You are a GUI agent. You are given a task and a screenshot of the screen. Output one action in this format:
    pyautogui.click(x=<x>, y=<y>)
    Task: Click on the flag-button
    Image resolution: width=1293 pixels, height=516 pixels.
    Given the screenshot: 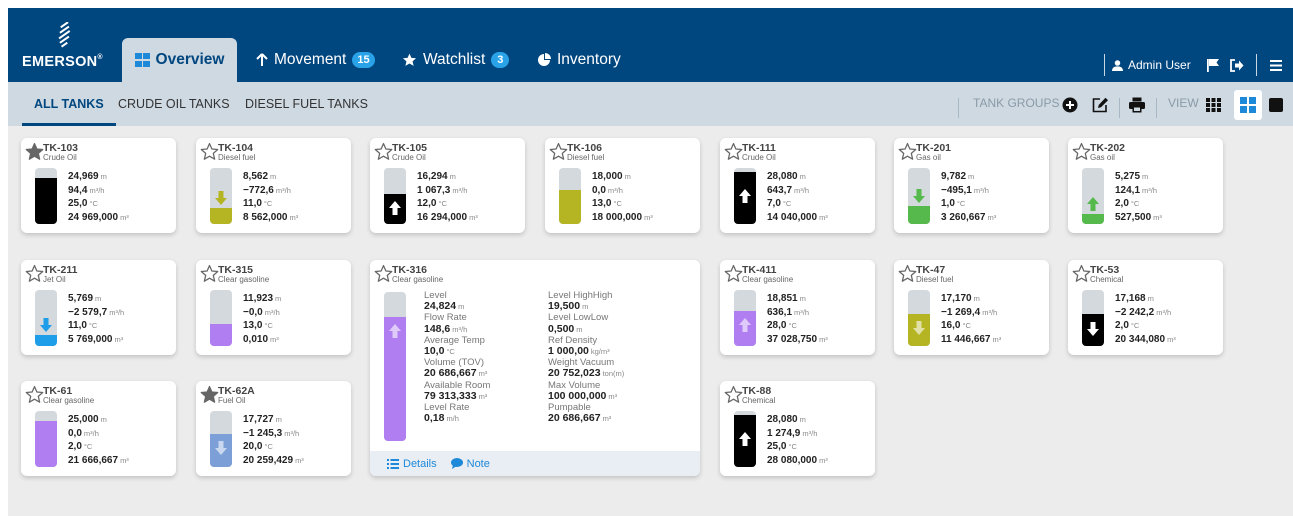 What is the action you would take?
    pyautogui.click(x=1213, y=65)
    